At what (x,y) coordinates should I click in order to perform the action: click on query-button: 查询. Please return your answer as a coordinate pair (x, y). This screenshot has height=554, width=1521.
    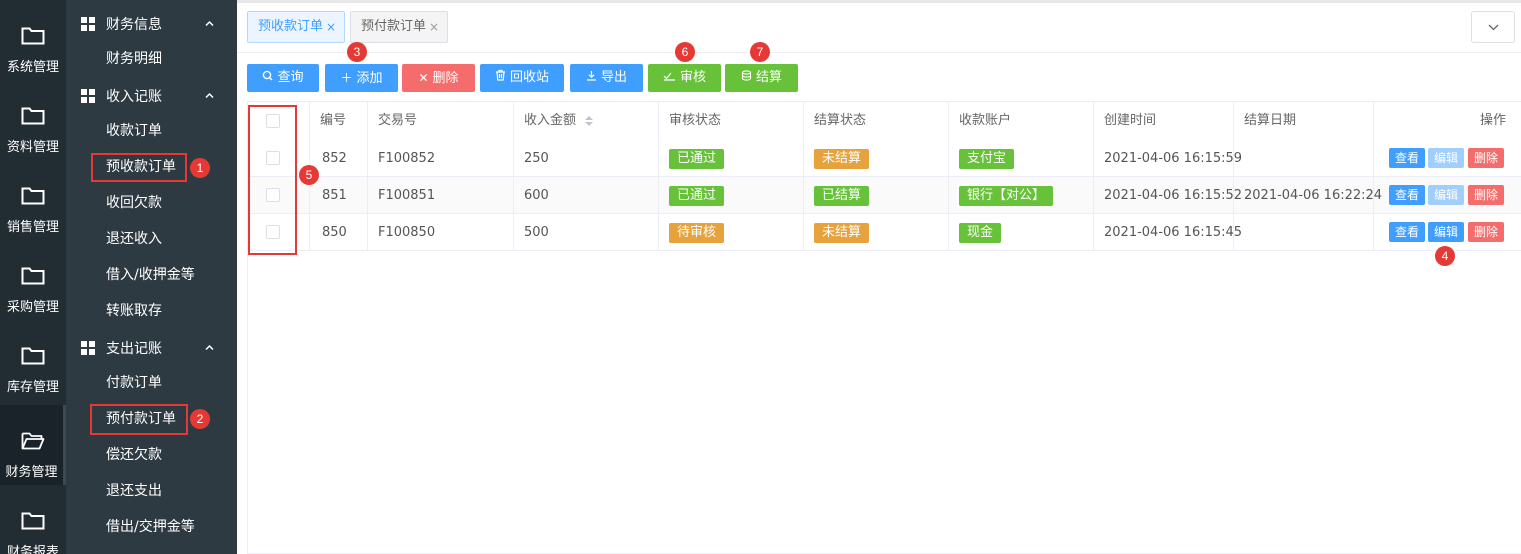
    Looking at the image, I should click on (283, 78).